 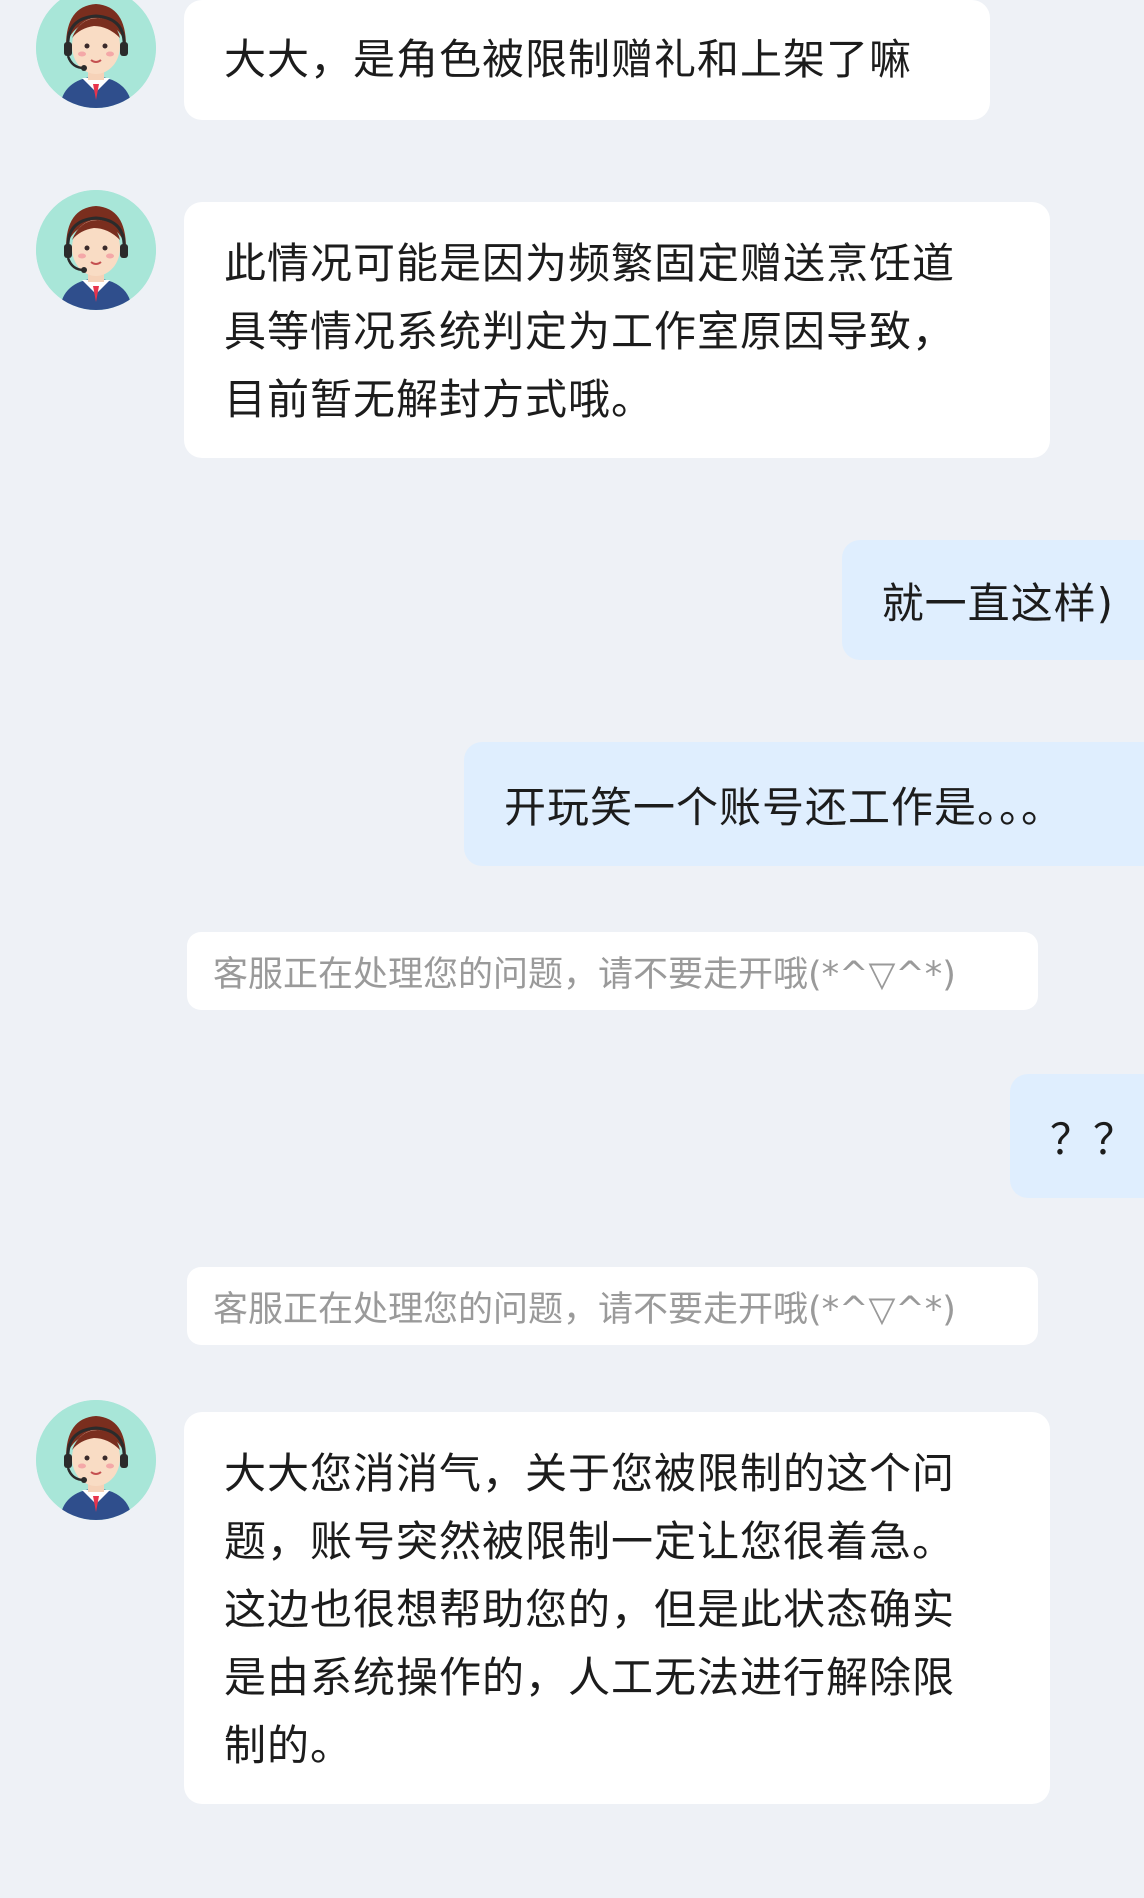 What do you see at coordinates (804, 804) in the screenshot?
I see `user-message-bubble: 开玩笑一个账号还工作是。。。` at bounding box center [804, 804].